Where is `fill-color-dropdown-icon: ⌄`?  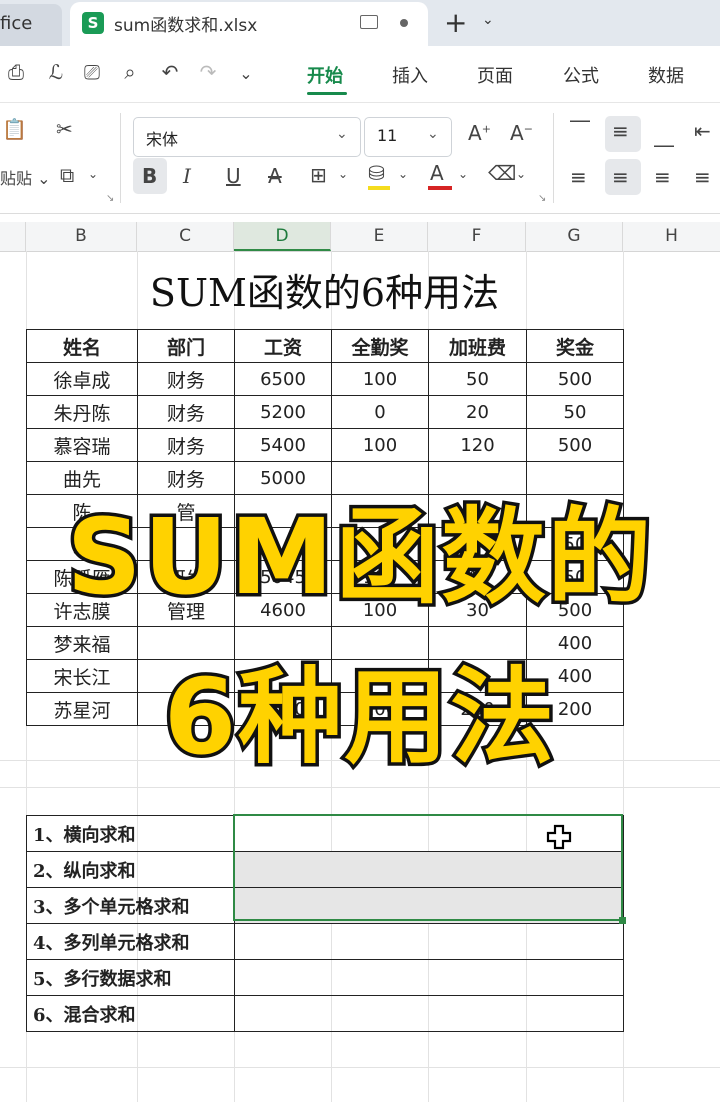
fill-color-dropdown-icon: ⌄ is located at coordinates (403, 174).